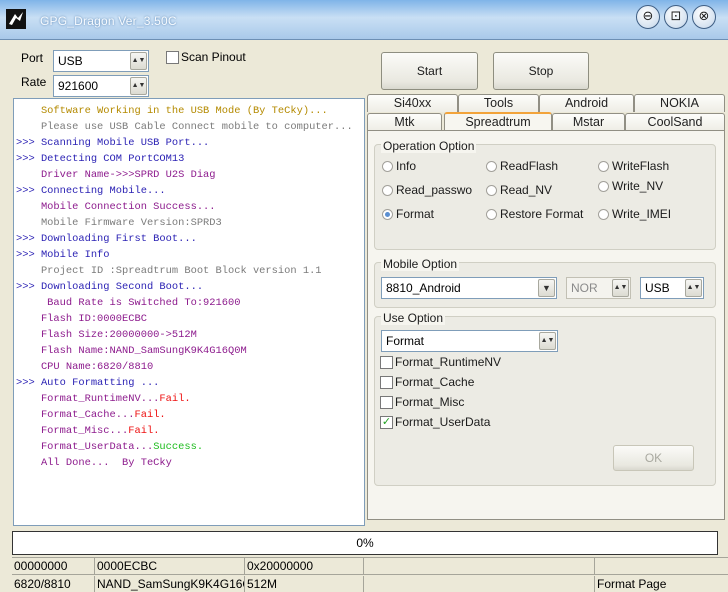 The image size is (728, 592). I want to click on scan-pinout-checkbox, so click(172, 57).